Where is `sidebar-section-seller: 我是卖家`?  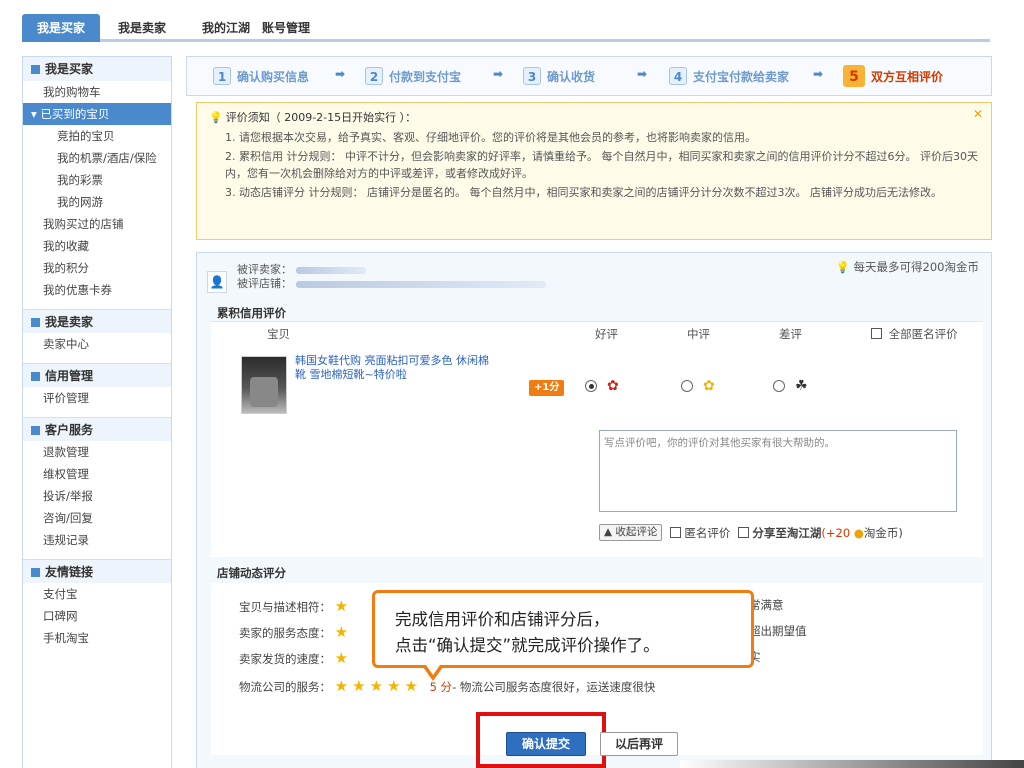
sidebar-section-seller: 我是卖家 is located at coordinates (97, 321).